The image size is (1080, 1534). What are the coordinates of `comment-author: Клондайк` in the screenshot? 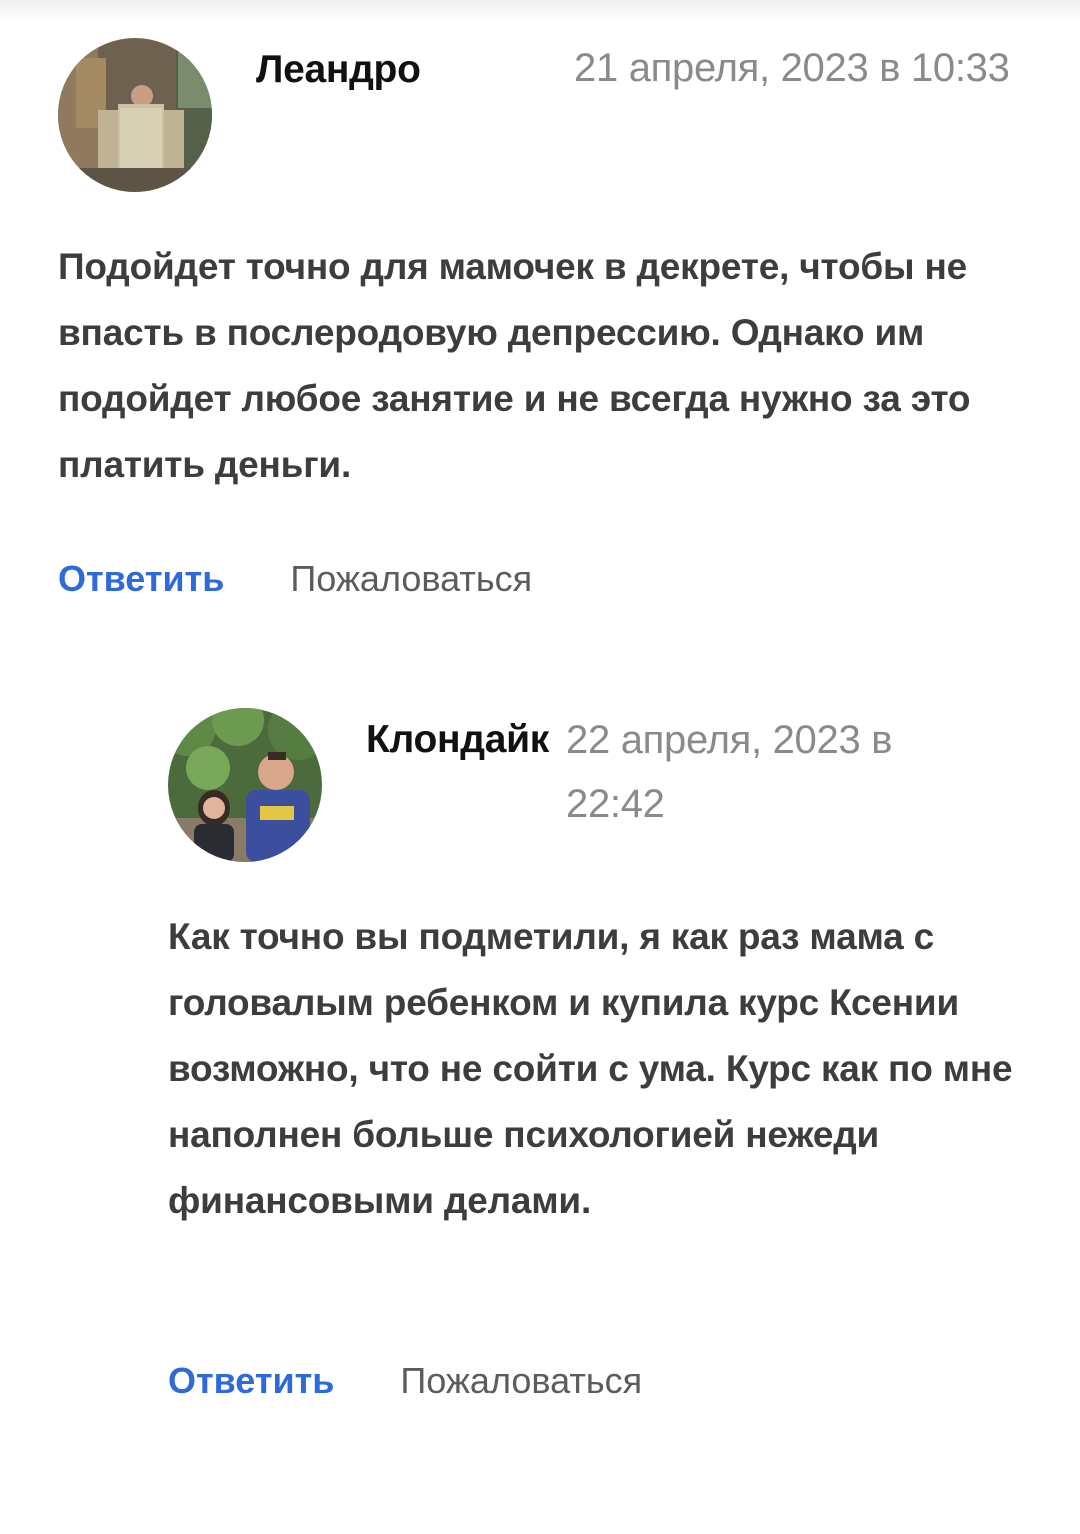 It's located at (457, 740).